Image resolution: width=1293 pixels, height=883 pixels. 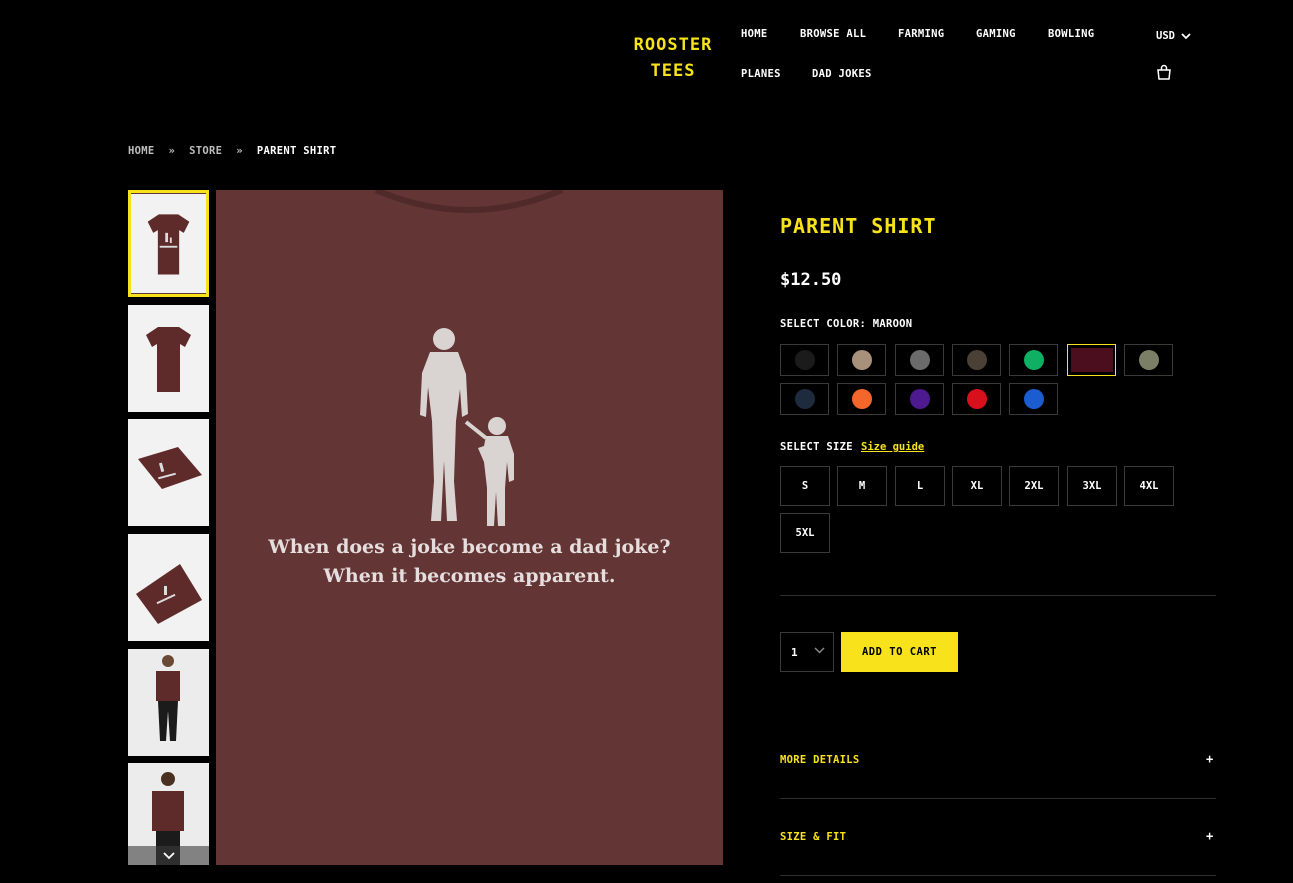 What do you see at coordinates (842, 74) in the screenshot?
I see `nav-dad-jokes: DAD JOKES` at bounding box center [842, 74].